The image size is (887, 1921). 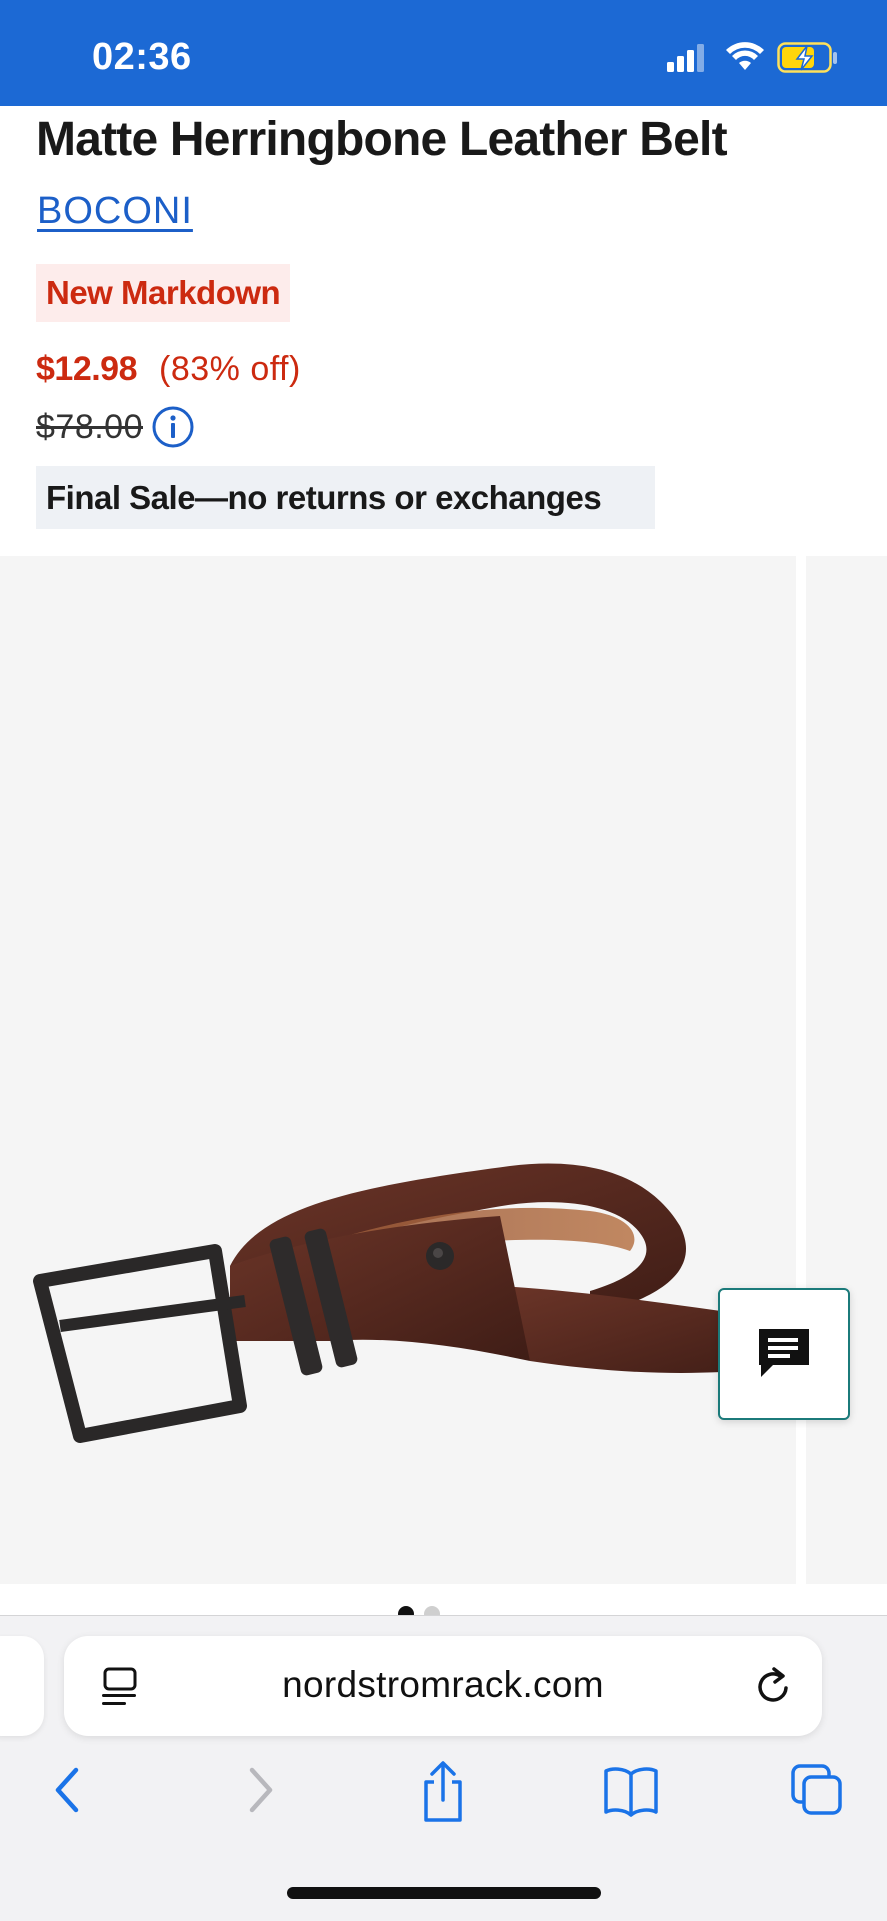 What do you see at coordinates (685, 58) in the screenshot?
I see `signal-icon` at bounding box center [685, 58].